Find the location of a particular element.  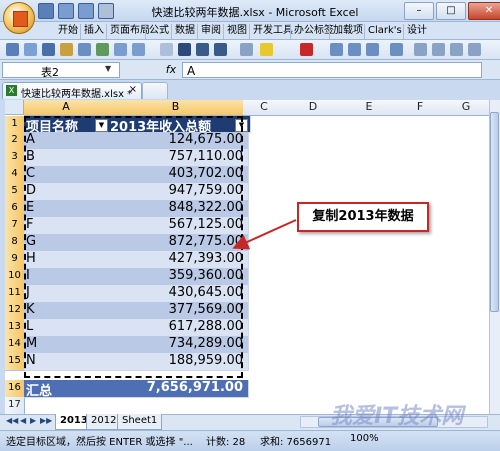

customize-qat-icon is located at coordinates (106, 11).